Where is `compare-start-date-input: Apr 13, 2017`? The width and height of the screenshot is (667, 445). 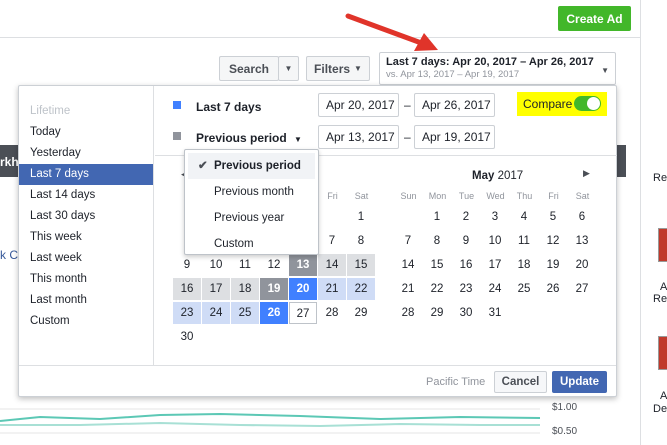 compare-start-date-input: Apr 13, 2017 is located at coordinates (358, 137).